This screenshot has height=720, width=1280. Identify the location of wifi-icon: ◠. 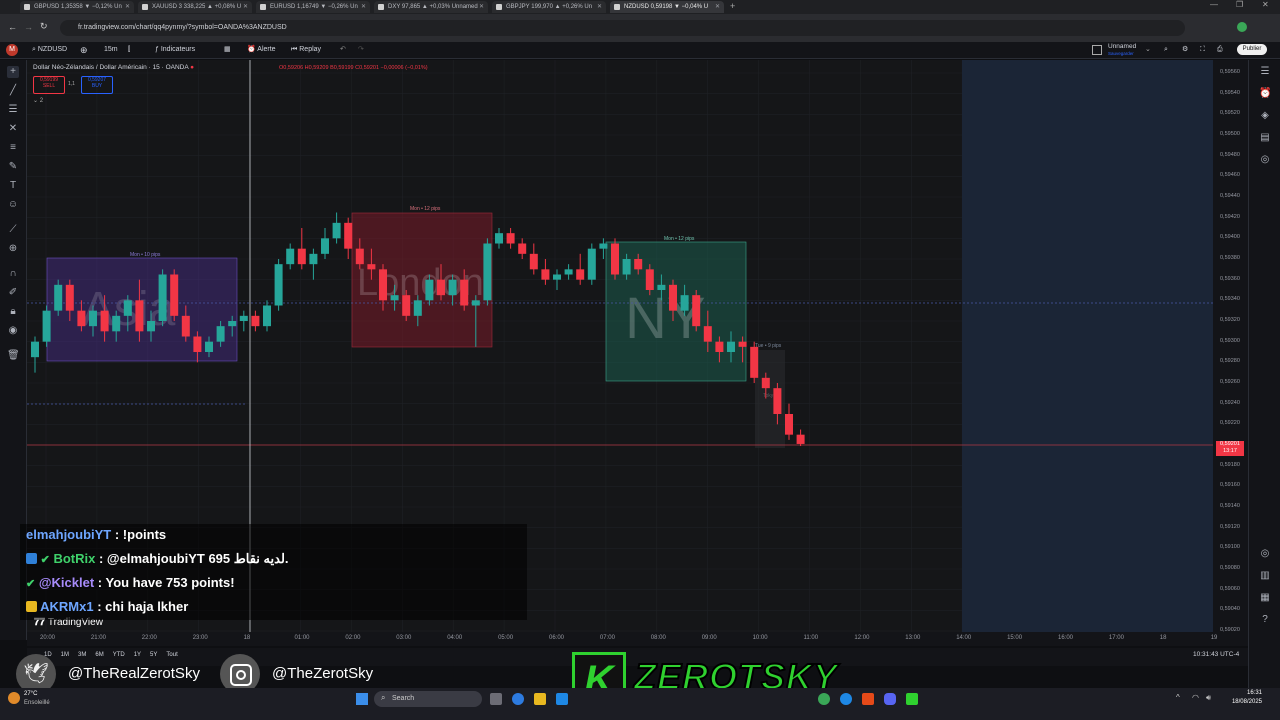
(1195, 697).